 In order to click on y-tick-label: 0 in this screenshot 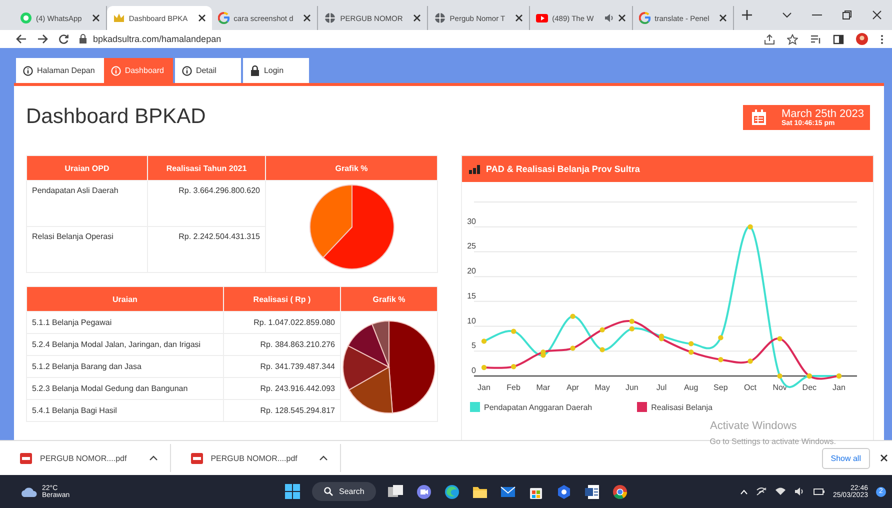, I will do `click(474, 370)`.